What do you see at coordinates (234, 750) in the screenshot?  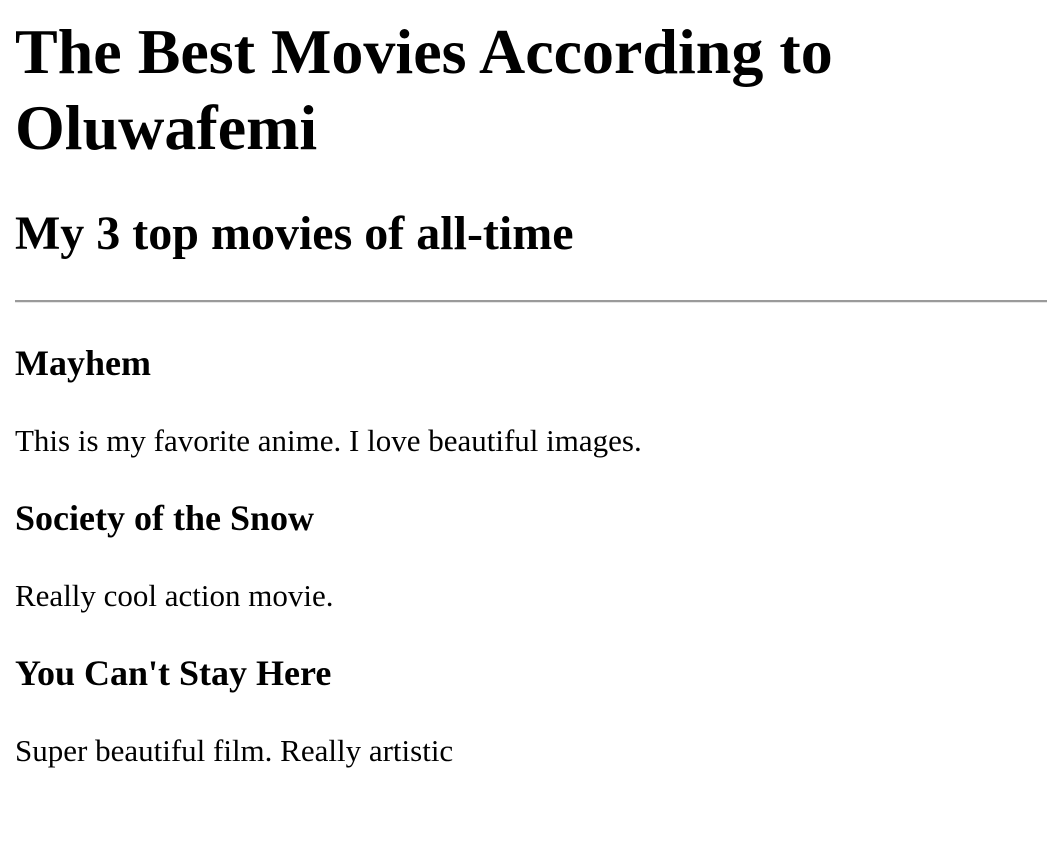 I see `movie-description-you-cant-stay-here: Super beautiful film. Really artistic` at bounding box center [234, 750].